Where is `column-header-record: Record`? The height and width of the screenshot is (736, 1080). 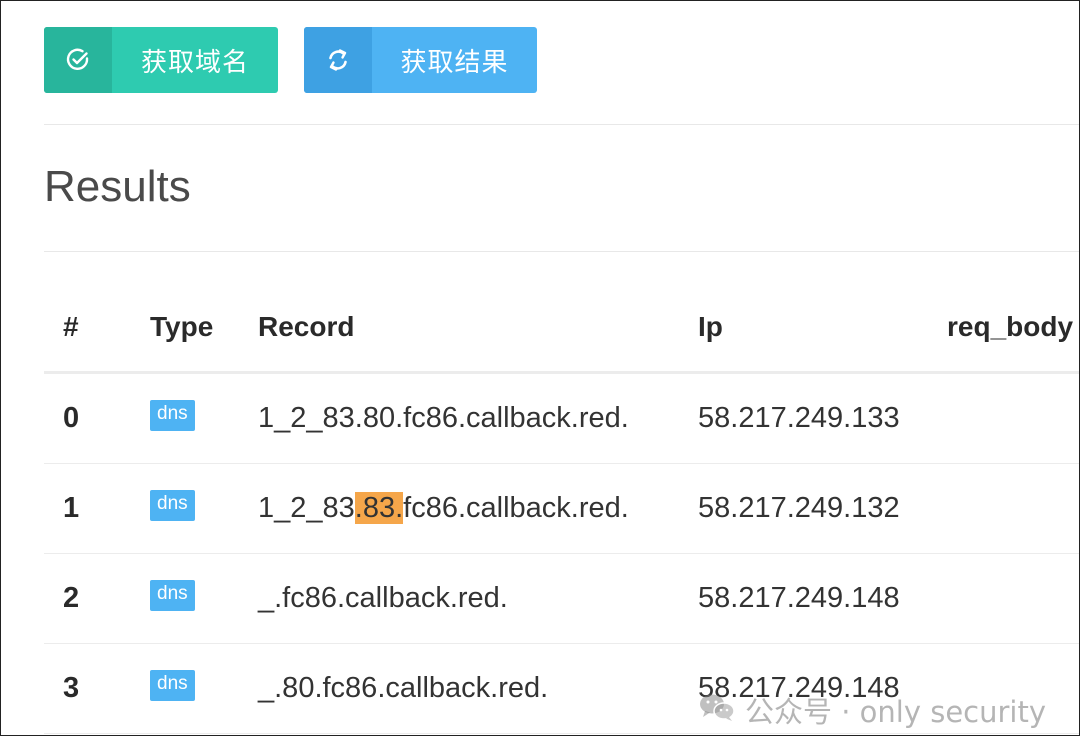 column-header-record: Record is located at coordinates (306, 326).